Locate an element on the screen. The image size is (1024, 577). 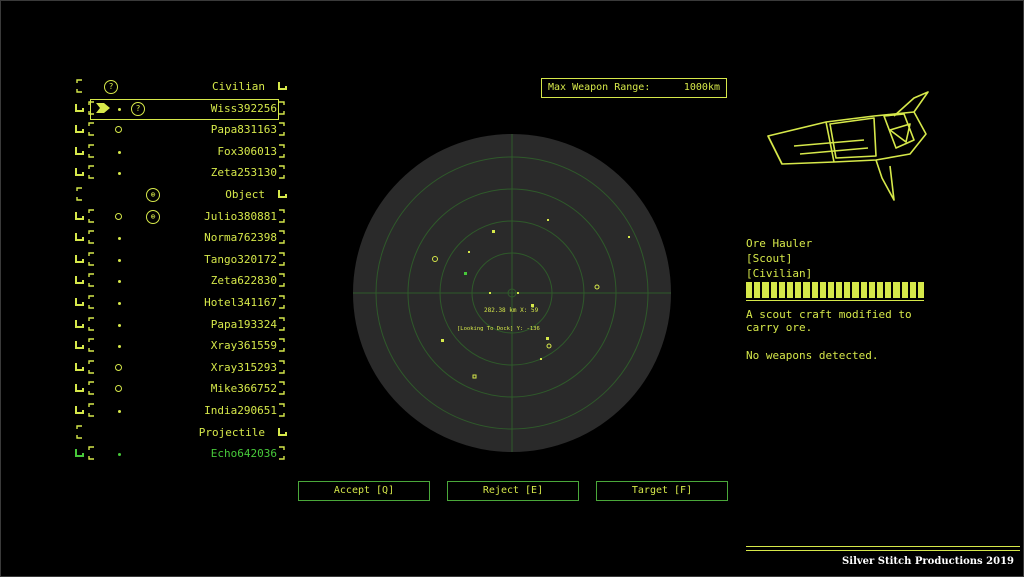
contact-group-header: Projectile is located at coordinates (178, 433).